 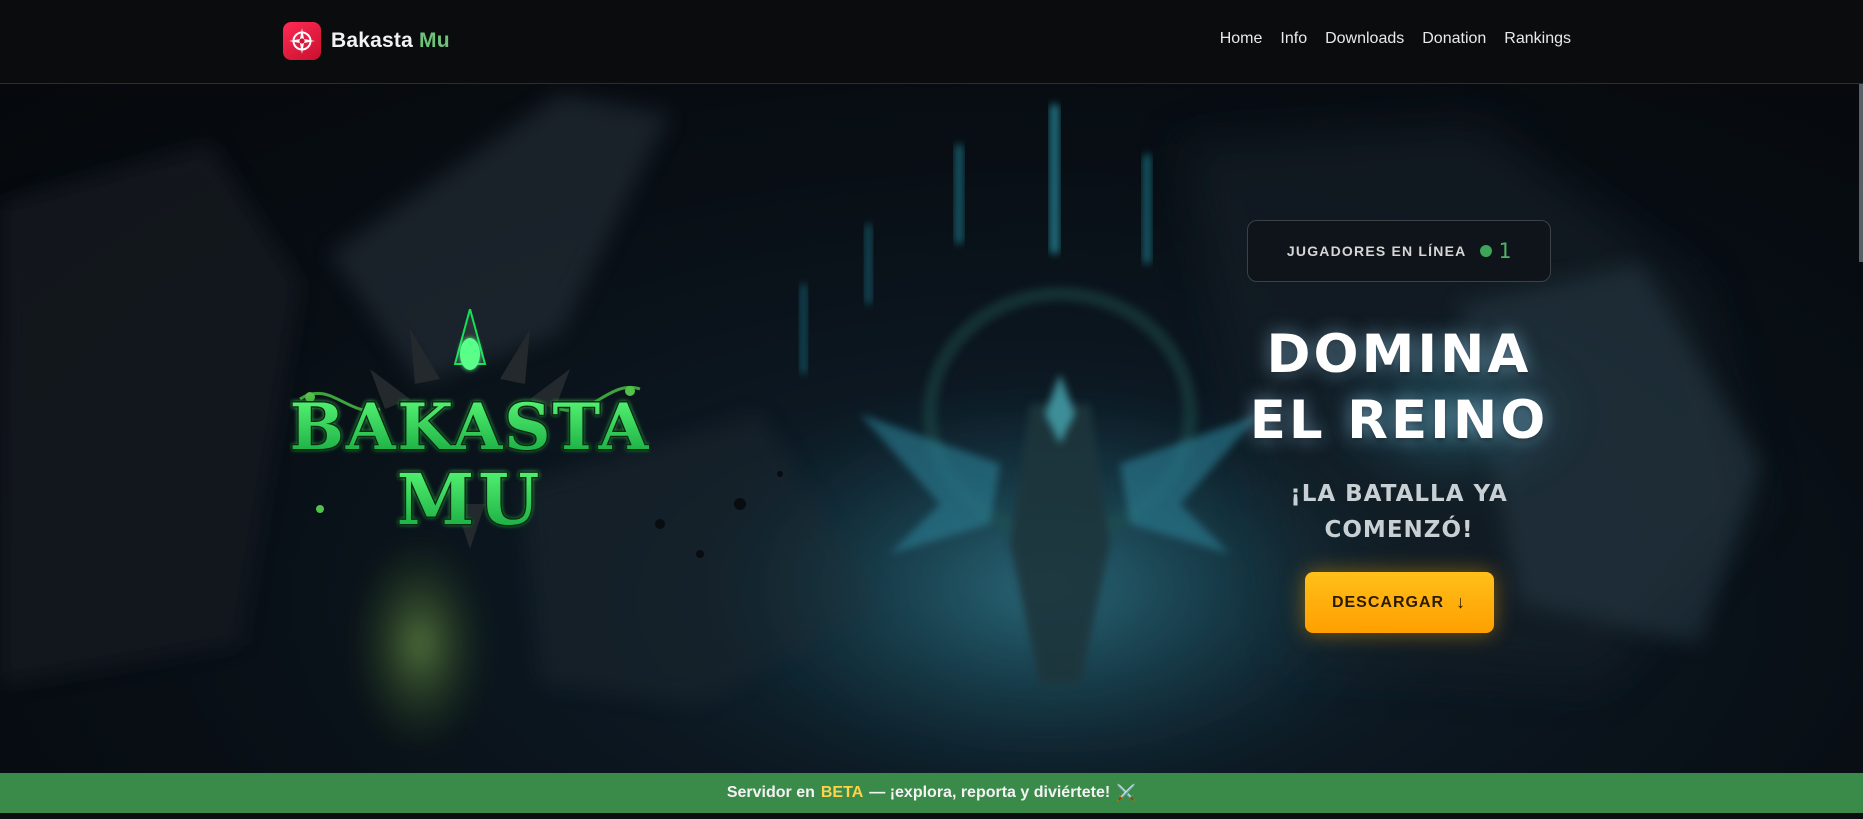 I want to click on download-button: DESCARGAR ↓, so click(x=1399, y=602).